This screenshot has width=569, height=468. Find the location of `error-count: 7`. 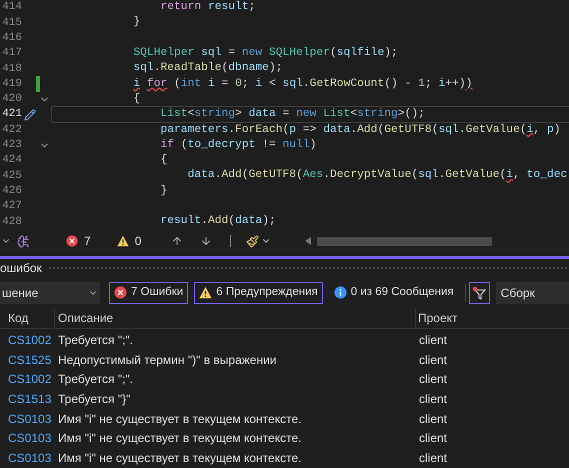

error-count: 7 is located at coordinates (87, 241).